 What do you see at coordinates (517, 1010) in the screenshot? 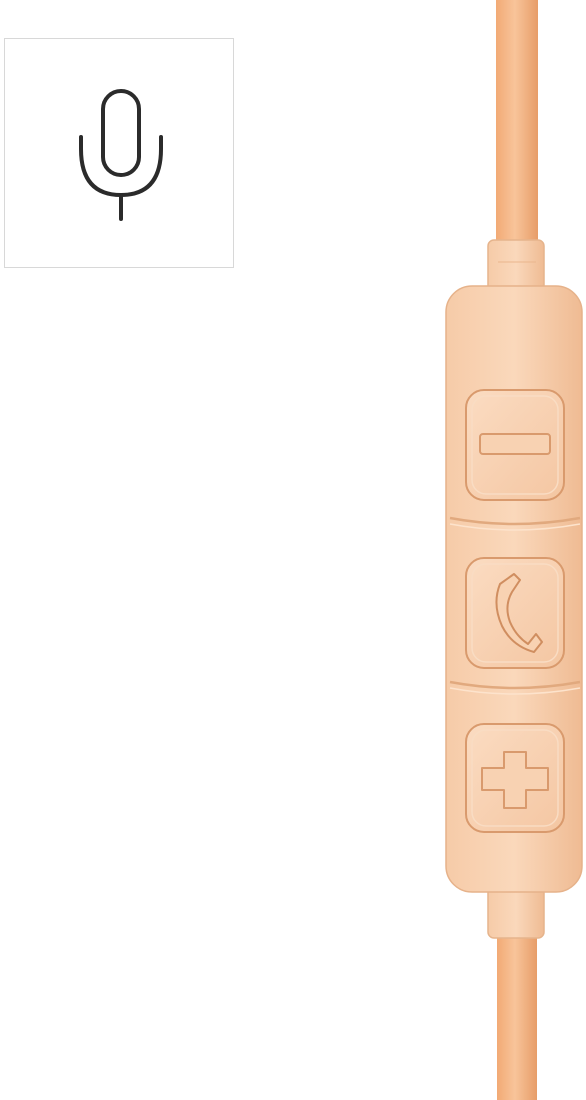
I see `cable-bottom` at bounding box center [517, 1010].